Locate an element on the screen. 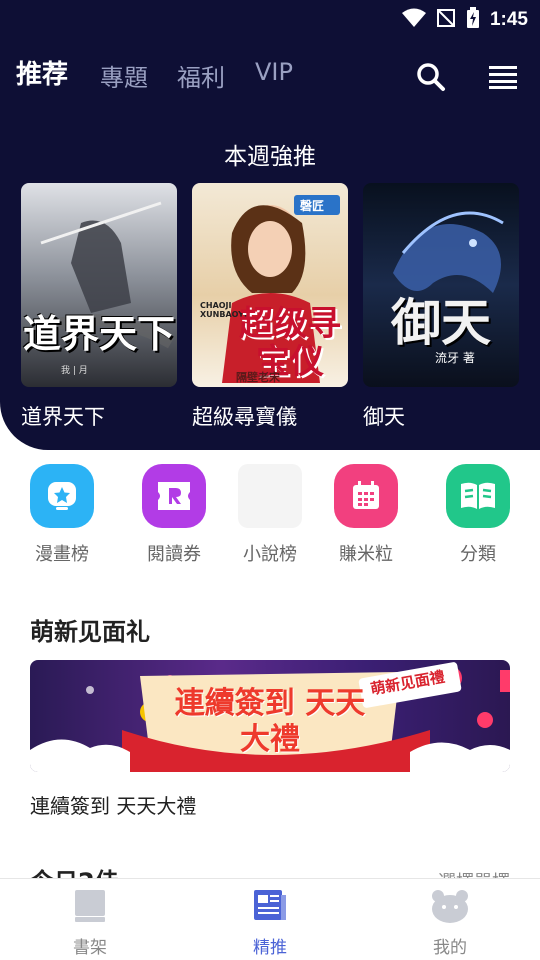  book-cover: 道界天下 我 | 月 is located at coordinates (99, 285).